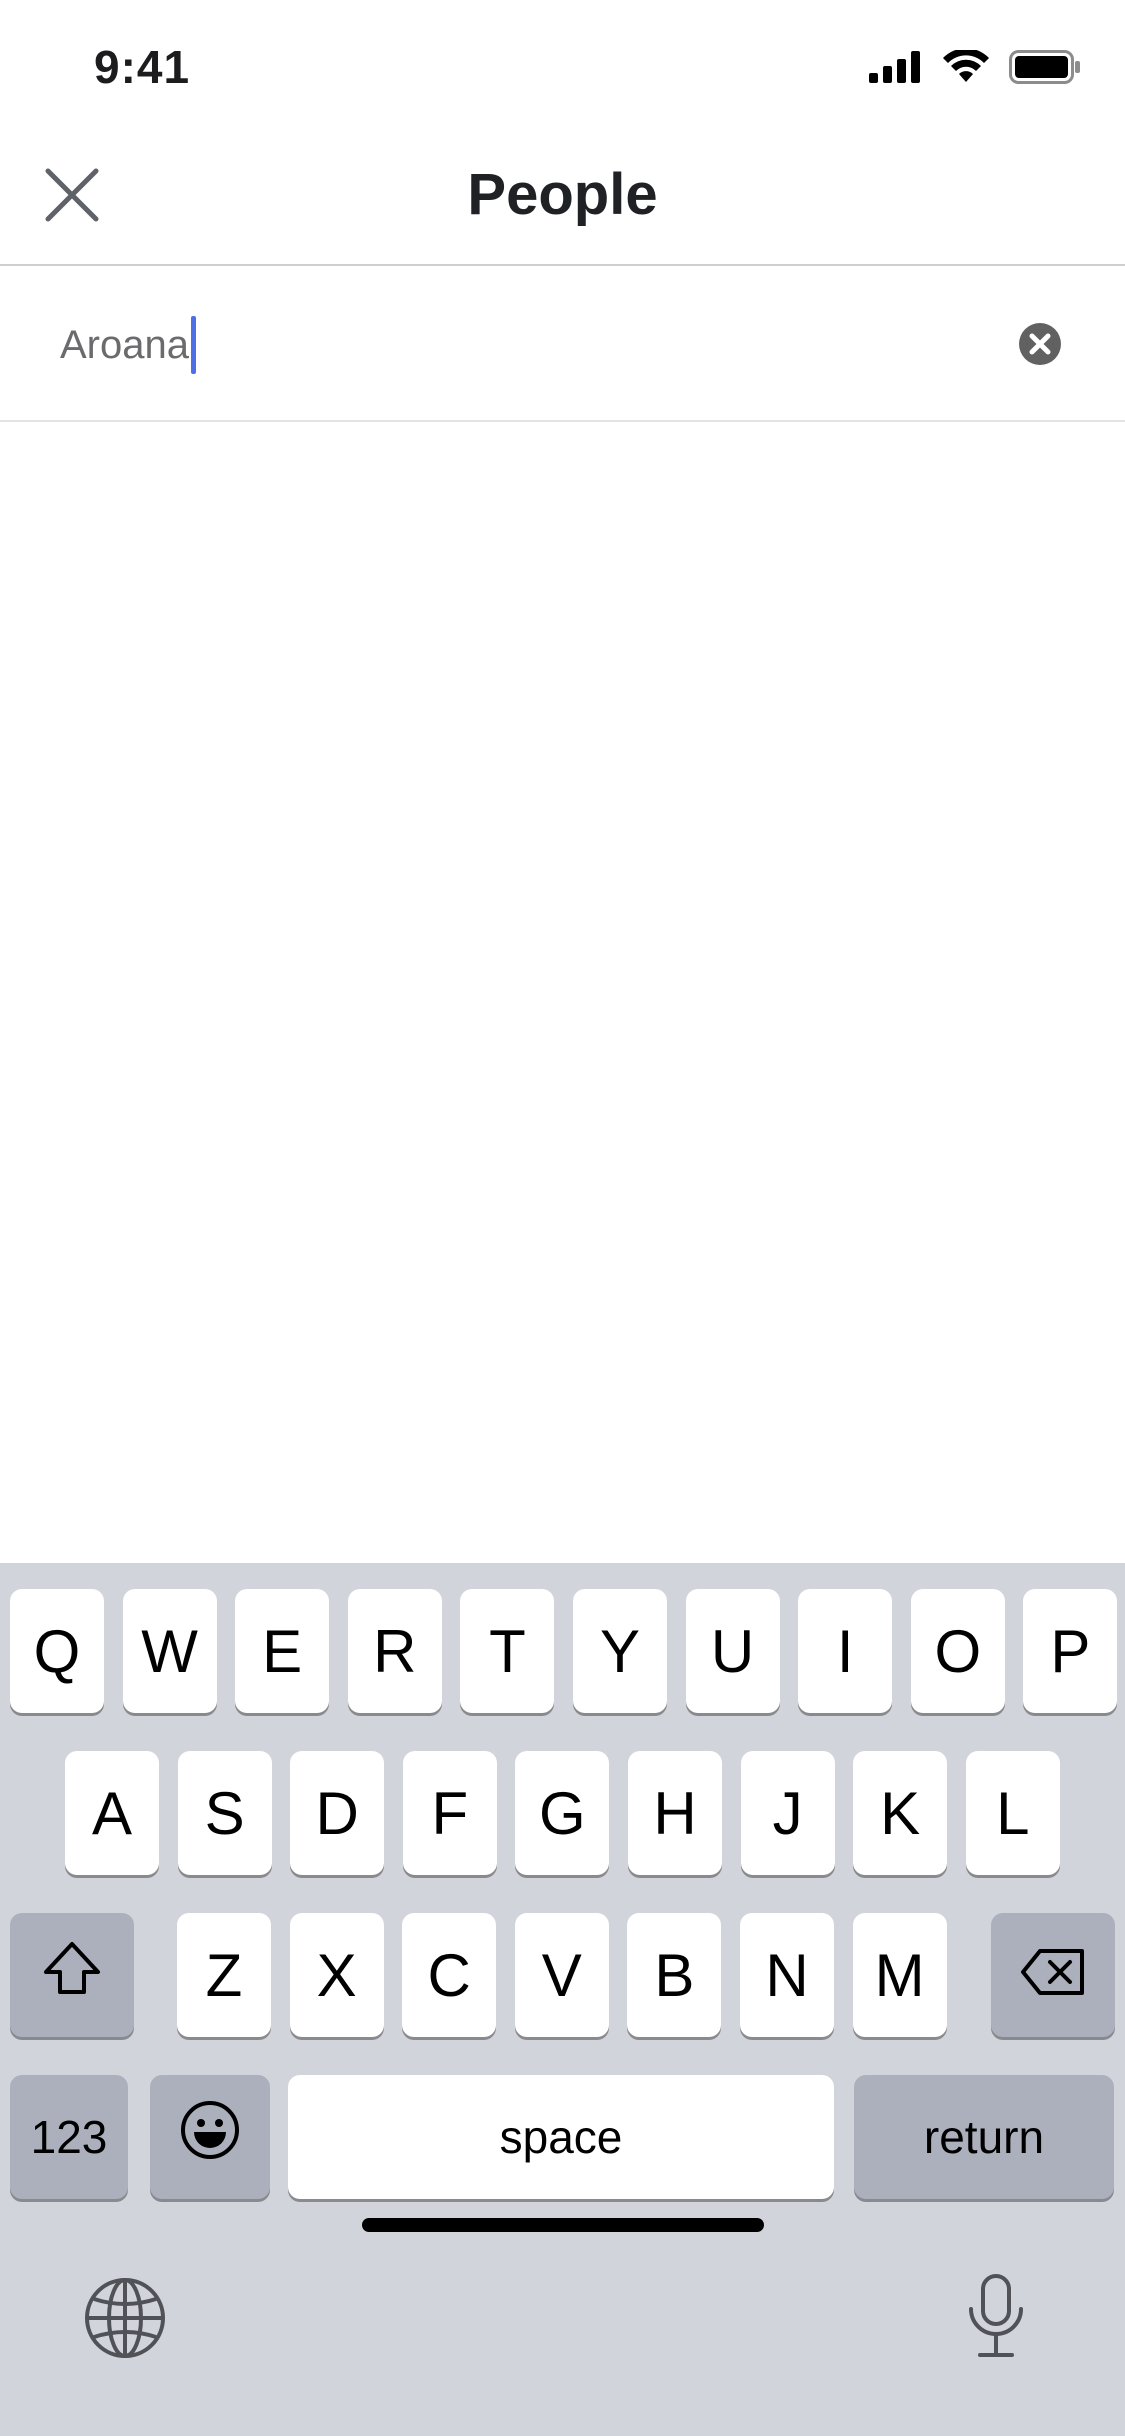 This screenshot has width=1125, height=2436. What do you see at coordinates (1045, 69) in the screenshot?
I see `battery-icon` at bounding box center [1045, 69].